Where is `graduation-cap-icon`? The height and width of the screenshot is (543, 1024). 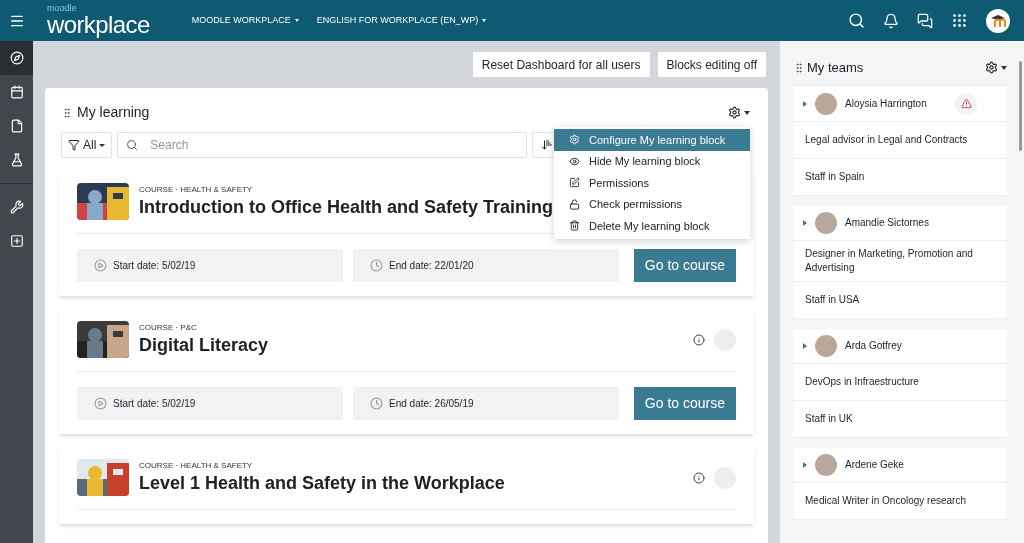
graduation-cap-icon is located at coordinates (998, 20).